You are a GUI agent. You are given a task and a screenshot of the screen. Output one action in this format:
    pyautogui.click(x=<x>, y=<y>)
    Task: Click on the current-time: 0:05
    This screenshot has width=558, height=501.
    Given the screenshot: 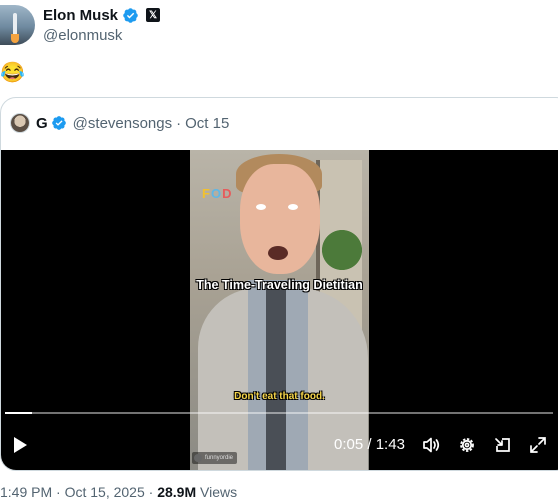 What is the action you would take?
    pyautogui.click(x=349, y=444)
    